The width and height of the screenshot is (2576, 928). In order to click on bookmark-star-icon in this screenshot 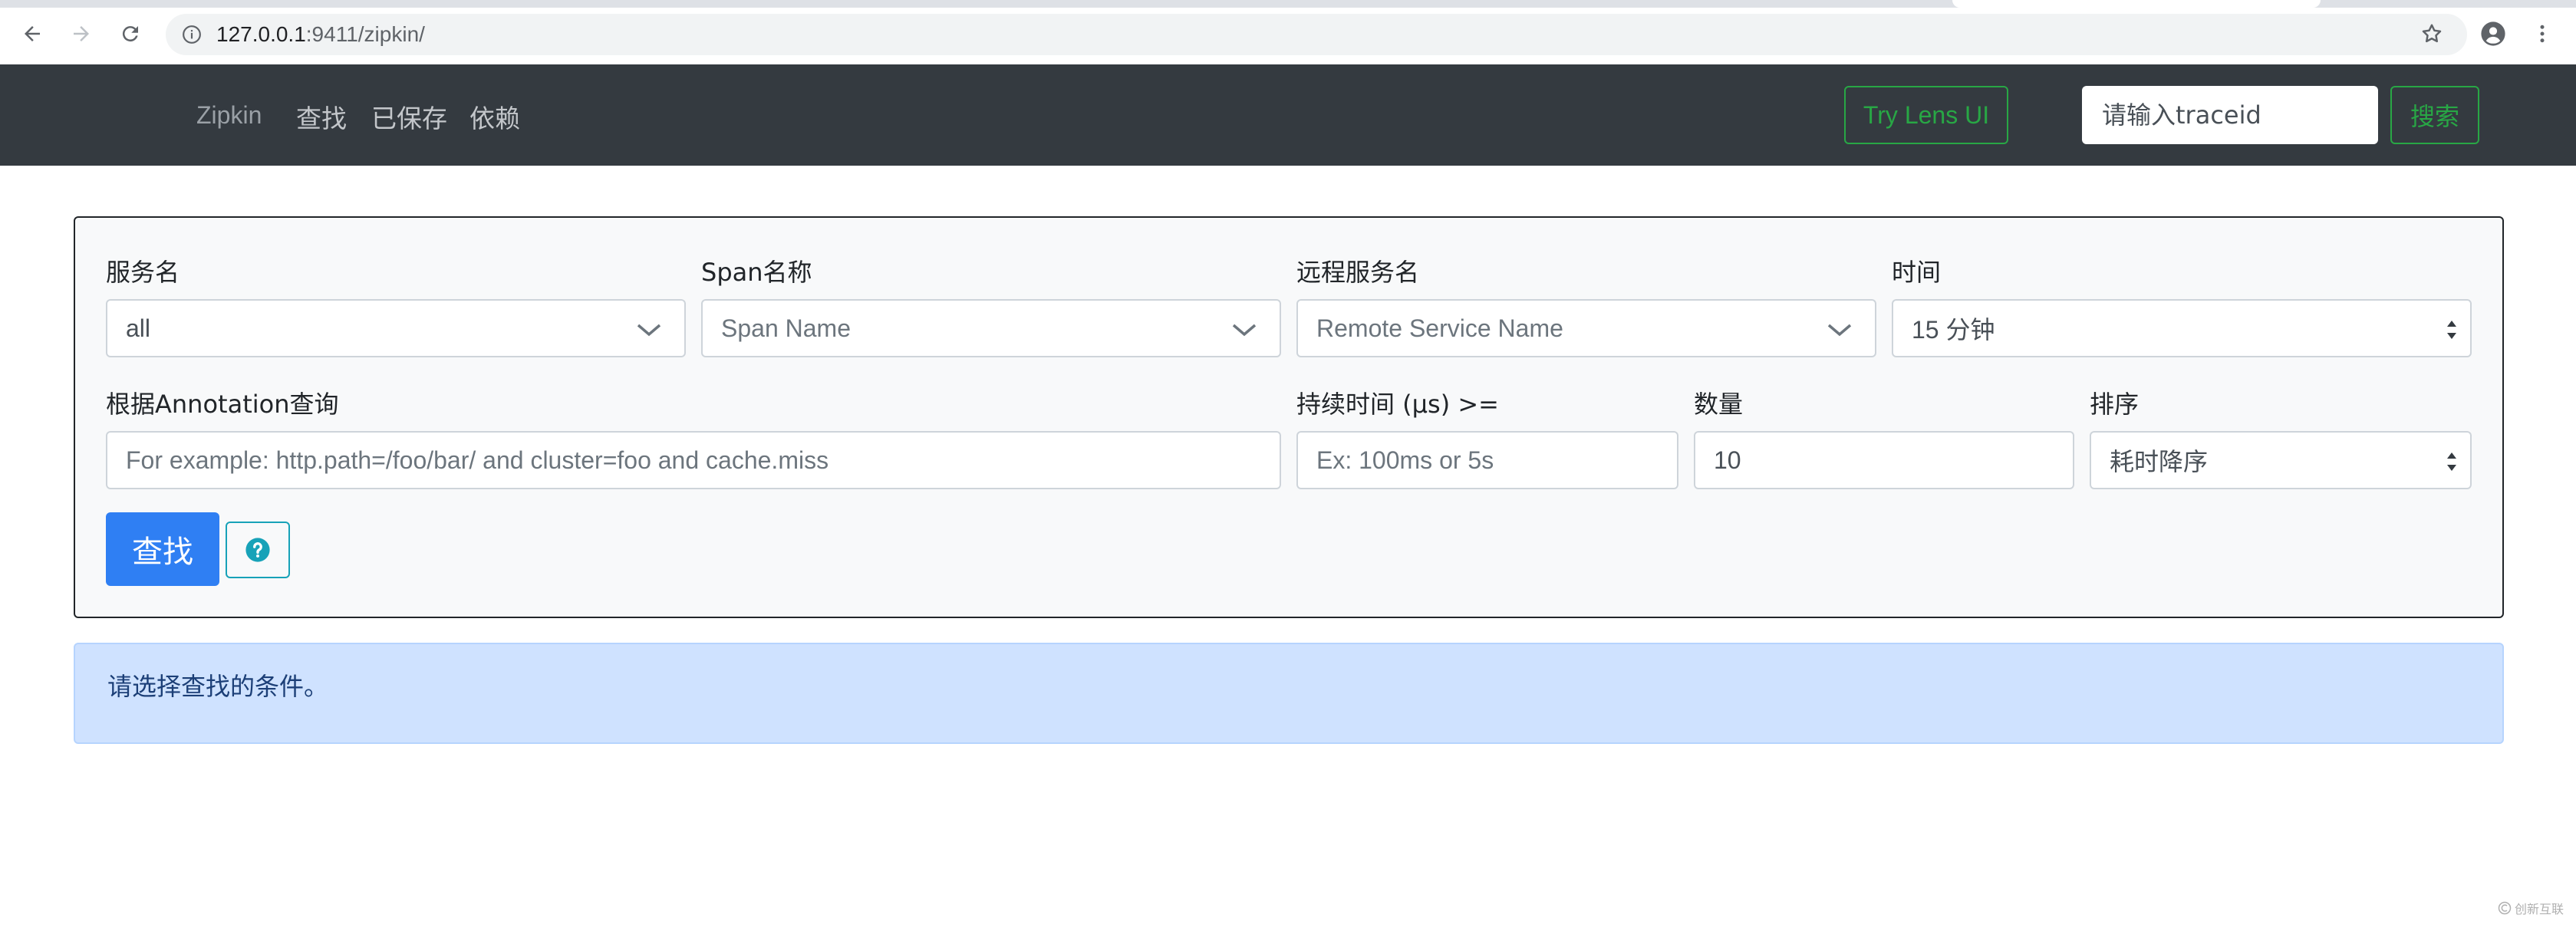, I will do `click(2432, 34)`.